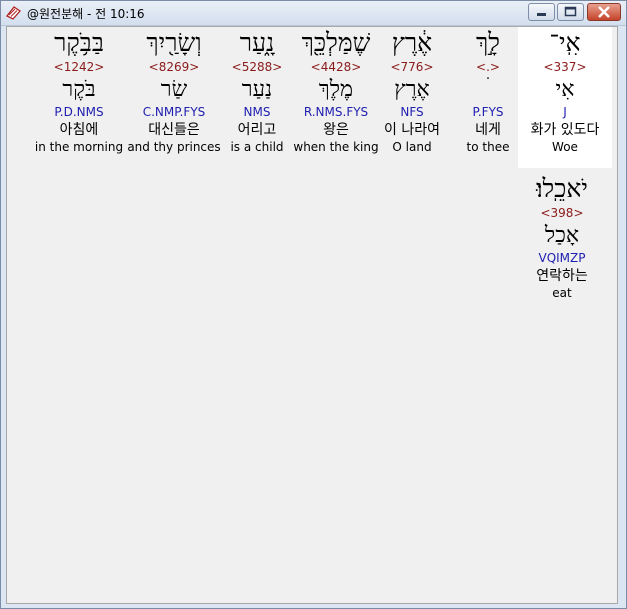 This screenshot has height=609, width=627. Describe the element at coordinates (562, 188) in the screenshot. I see `hebrew-word: יֹאכֵֽלוּ׃` at that location.